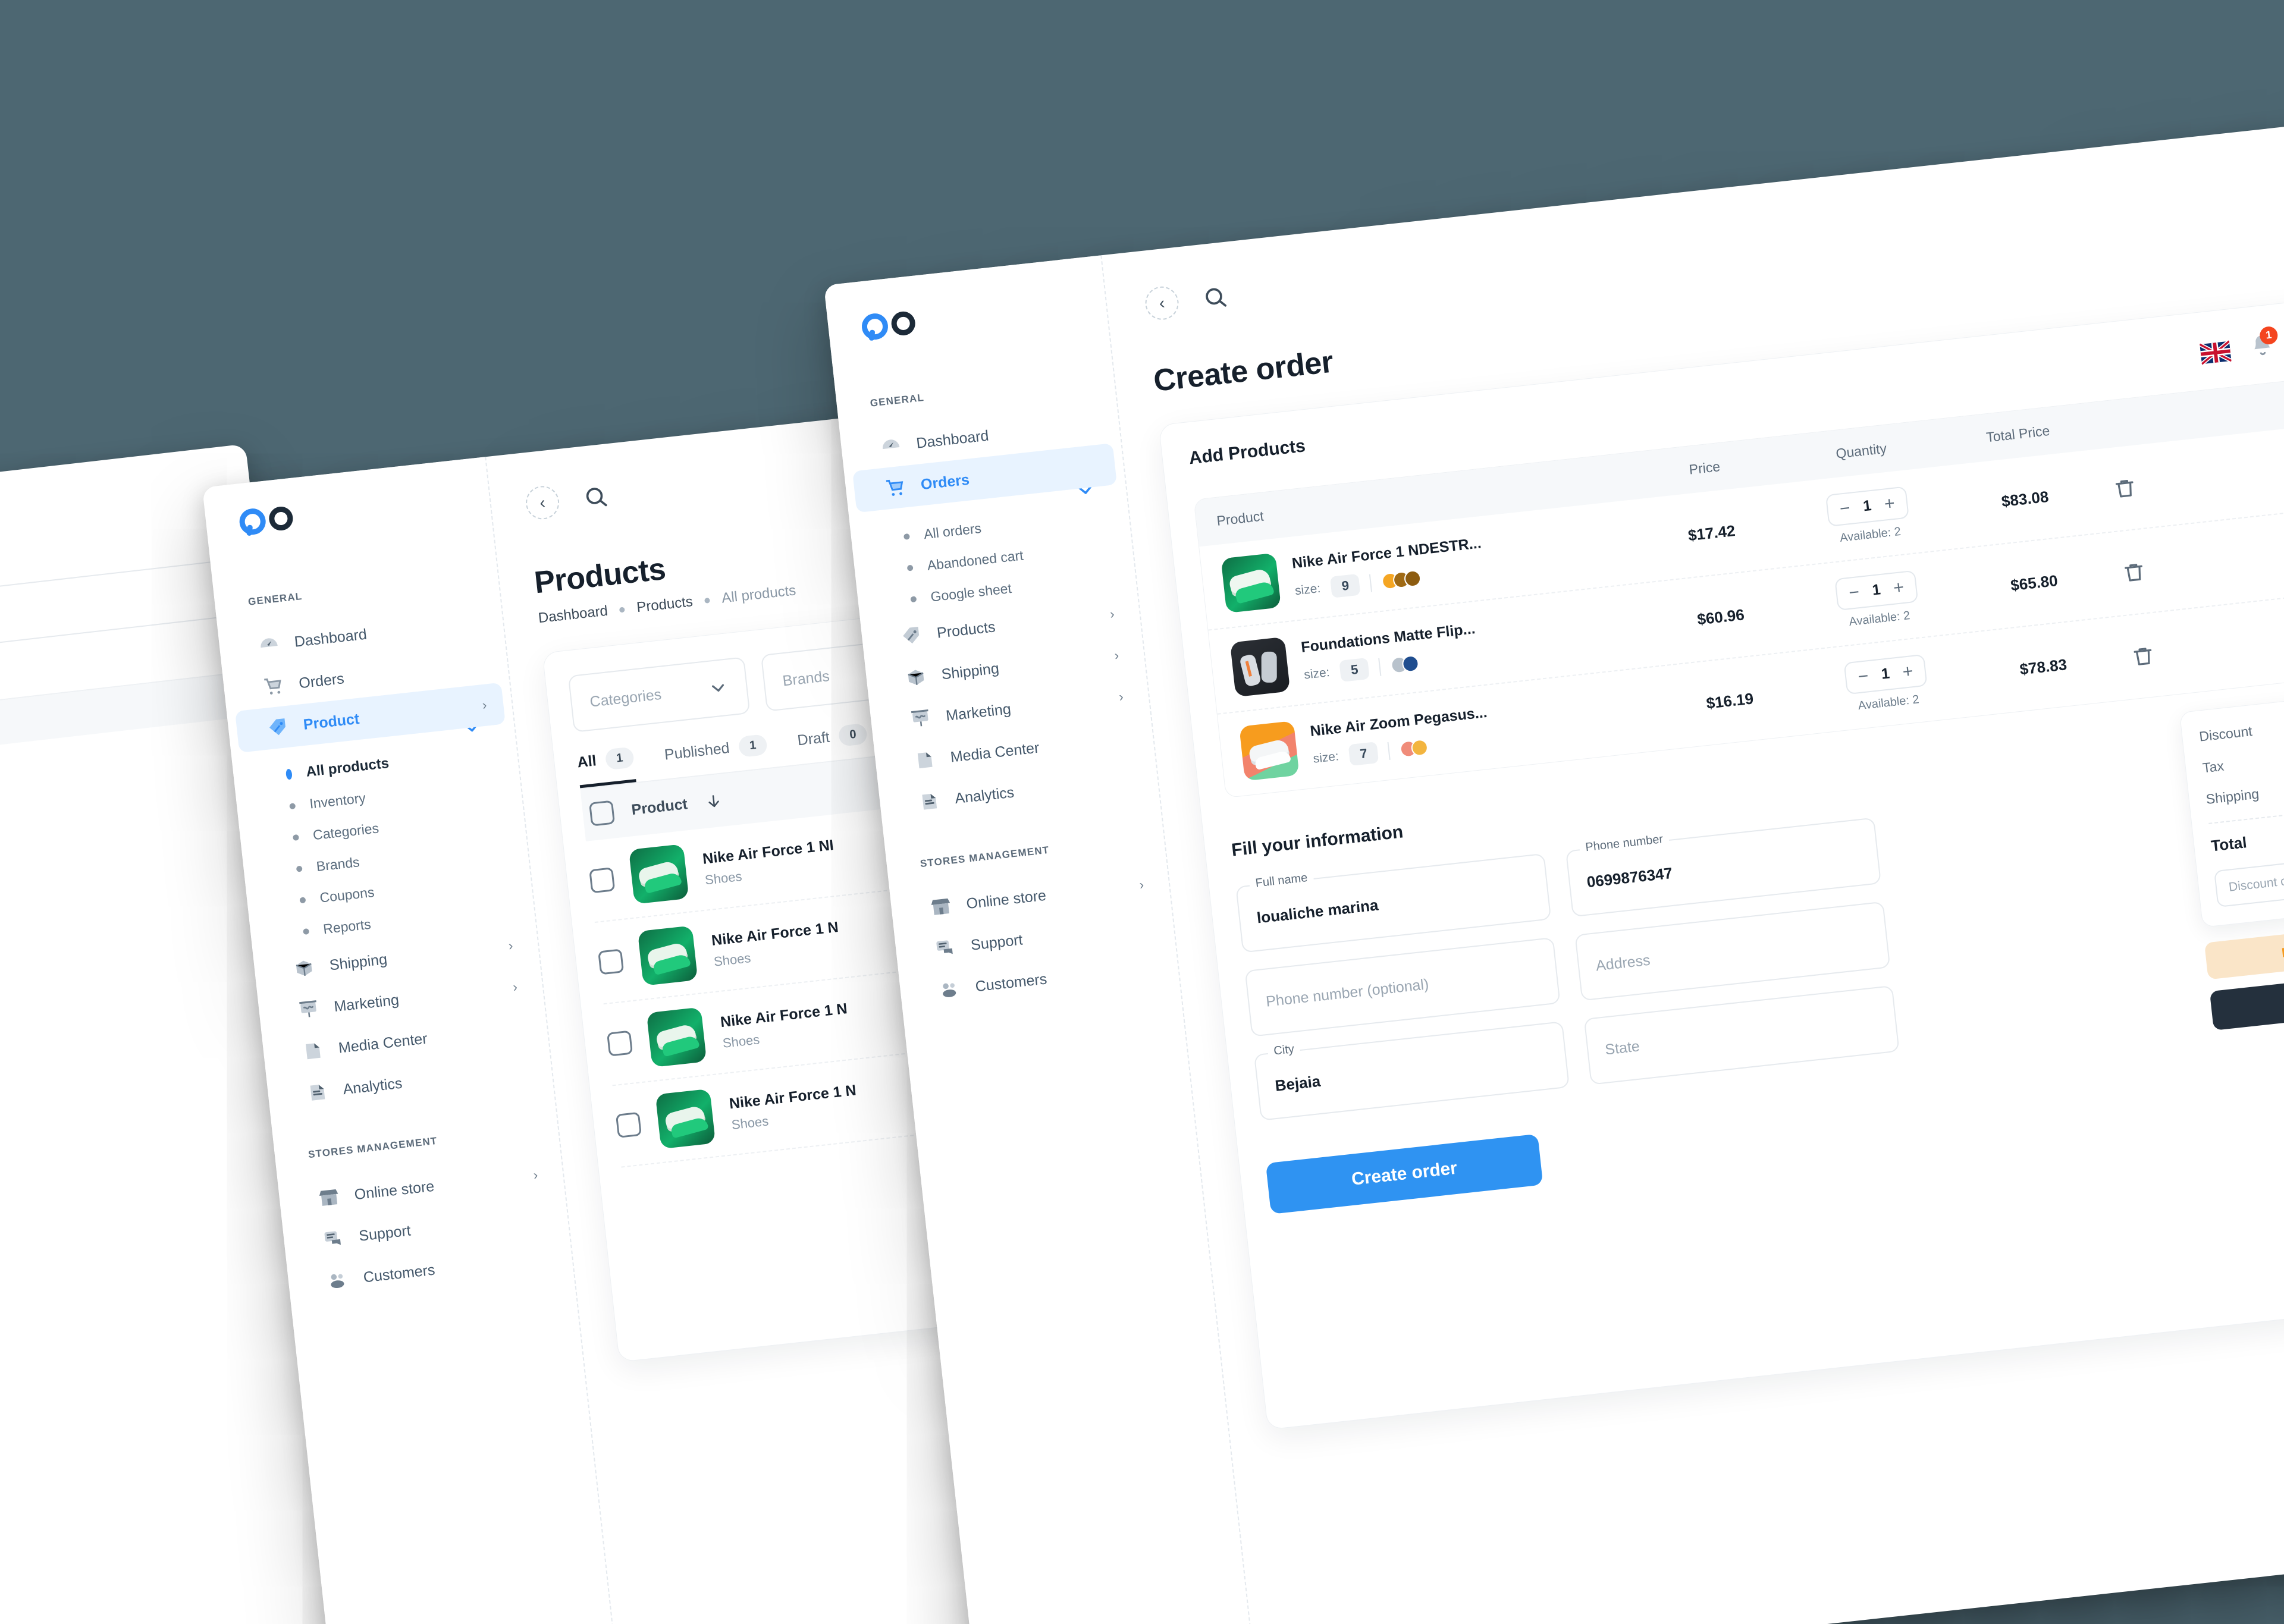 The width and height of the screenshot is (2284, 1624). Describe the element at coordinates (1284, 1050) in the screenshot. I see `field-caption: City` at that location.